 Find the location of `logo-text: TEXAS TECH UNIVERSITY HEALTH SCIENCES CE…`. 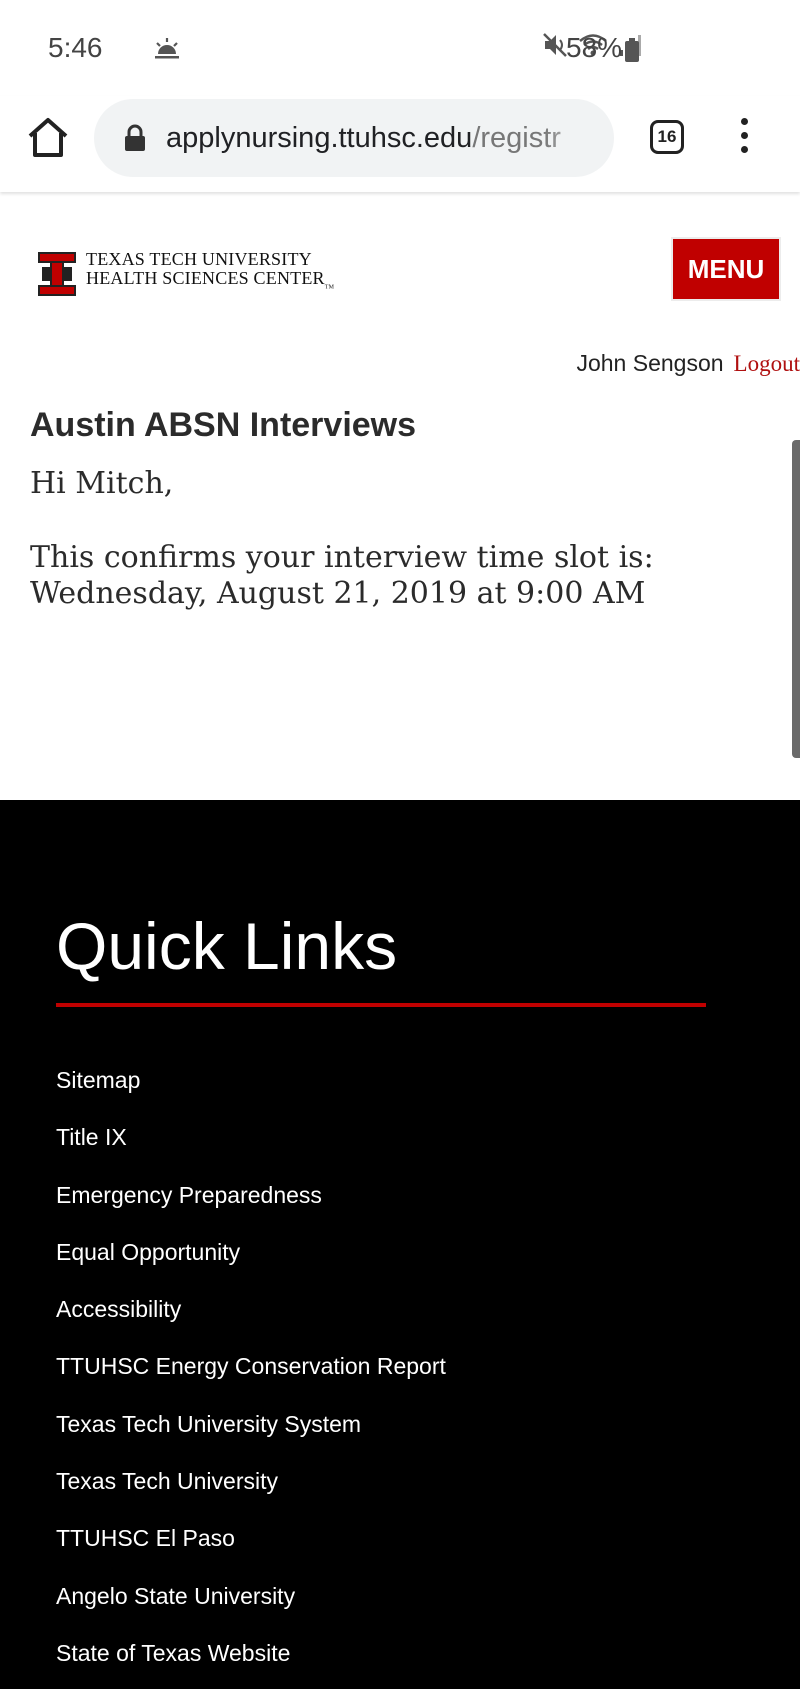

logo-text: TEXAS TECH UNIVERSITY HEALTH SCIENCES CE… is located at coordinates (210, 274).